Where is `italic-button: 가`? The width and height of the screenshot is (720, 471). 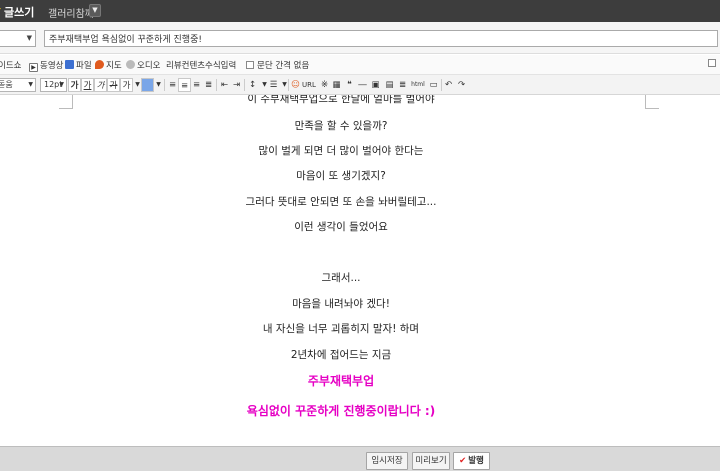 italic-button: 가 is located at coordinates (100, 85).